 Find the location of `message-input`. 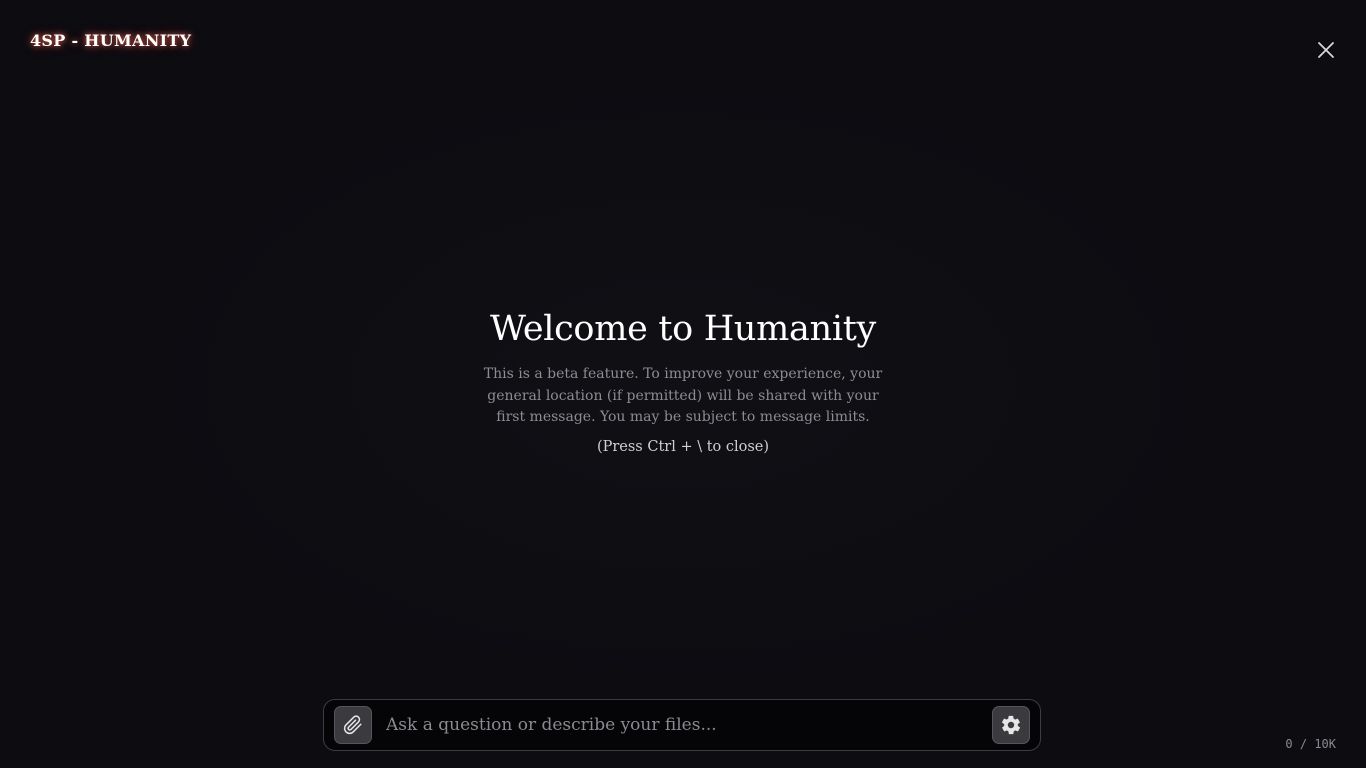

message-input is located at coordinates (682, 725).